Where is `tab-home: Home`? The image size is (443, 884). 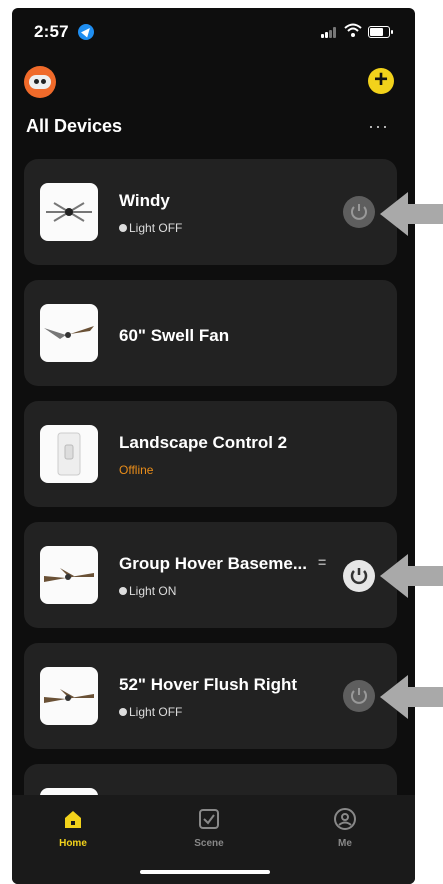 tab-home: Home is located at coordinates (73, 828).